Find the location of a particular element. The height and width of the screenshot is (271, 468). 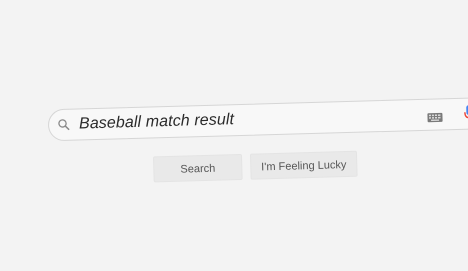

search-icon is located at coordinates (64, 125).